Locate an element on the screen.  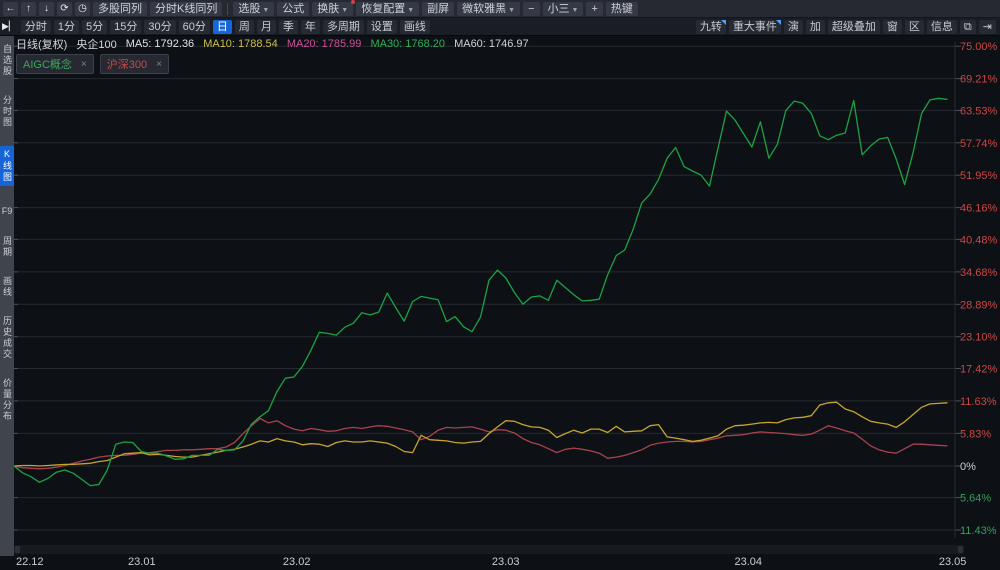
y-axis-label: 63.53% is located at coordinates (979, 111).